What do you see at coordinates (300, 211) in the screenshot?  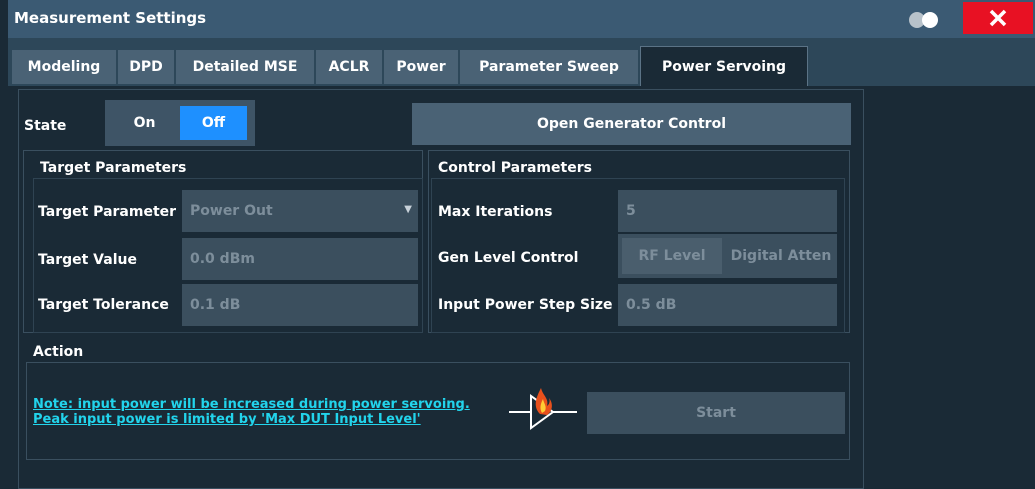 I see `target-parameter-dropdown: Power Out ▼` at bounding box center [300, 211].